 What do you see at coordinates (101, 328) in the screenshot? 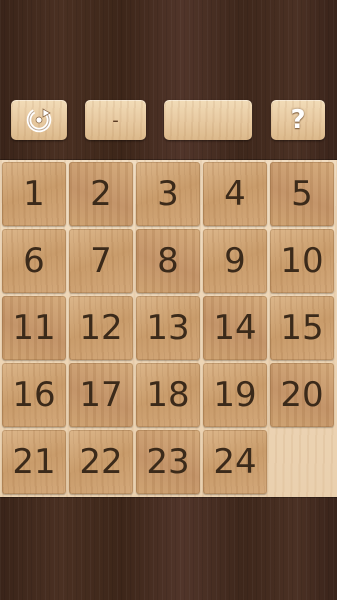
I see `tile-12: 12` at bounding box center [101, 328].